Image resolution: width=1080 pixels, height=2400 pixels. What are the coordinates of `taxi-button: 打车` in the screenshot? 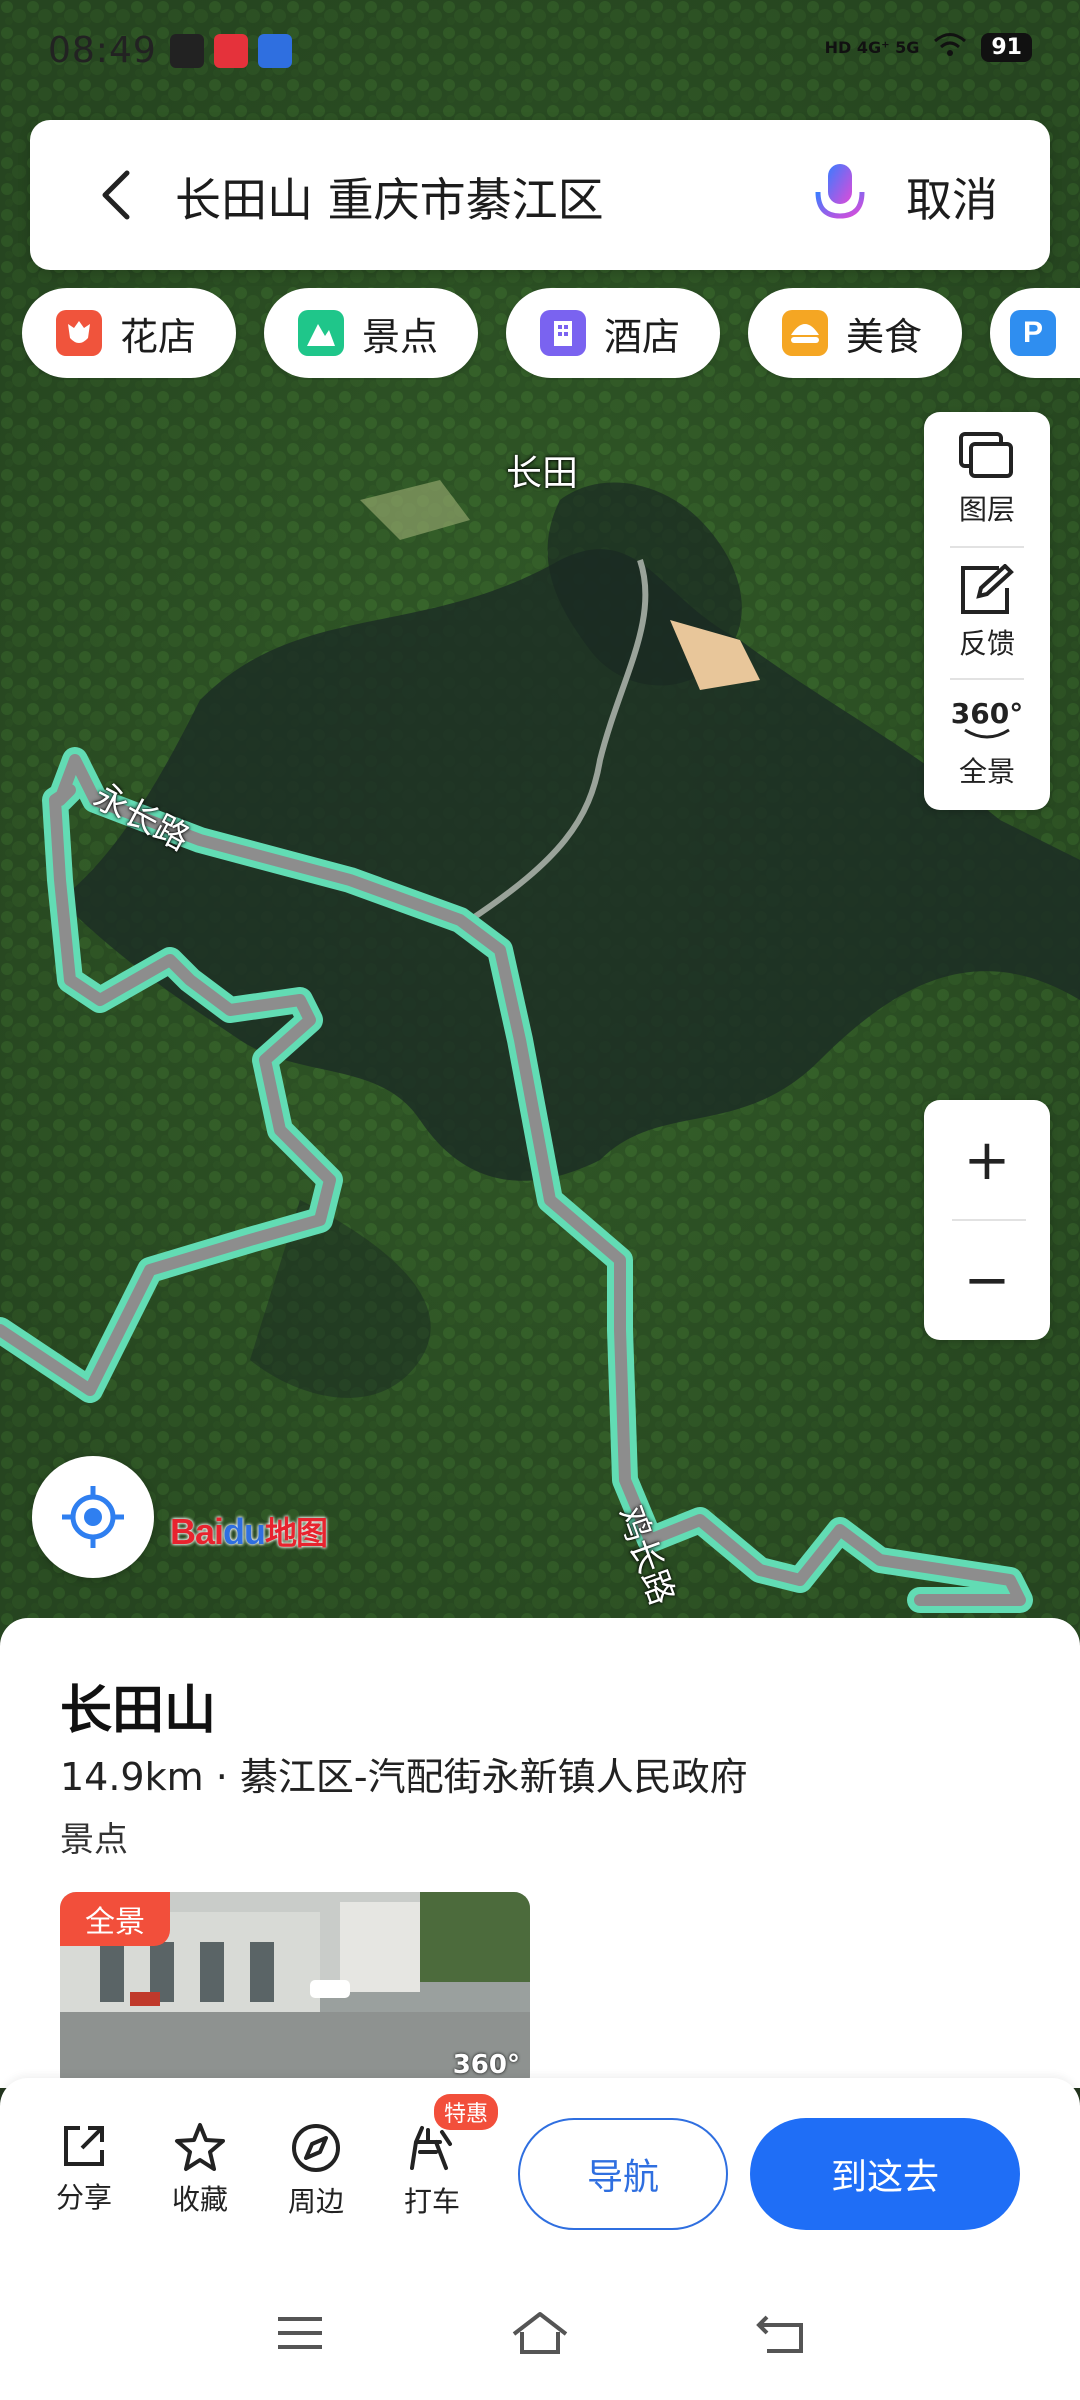 It's located at (432, 2171).